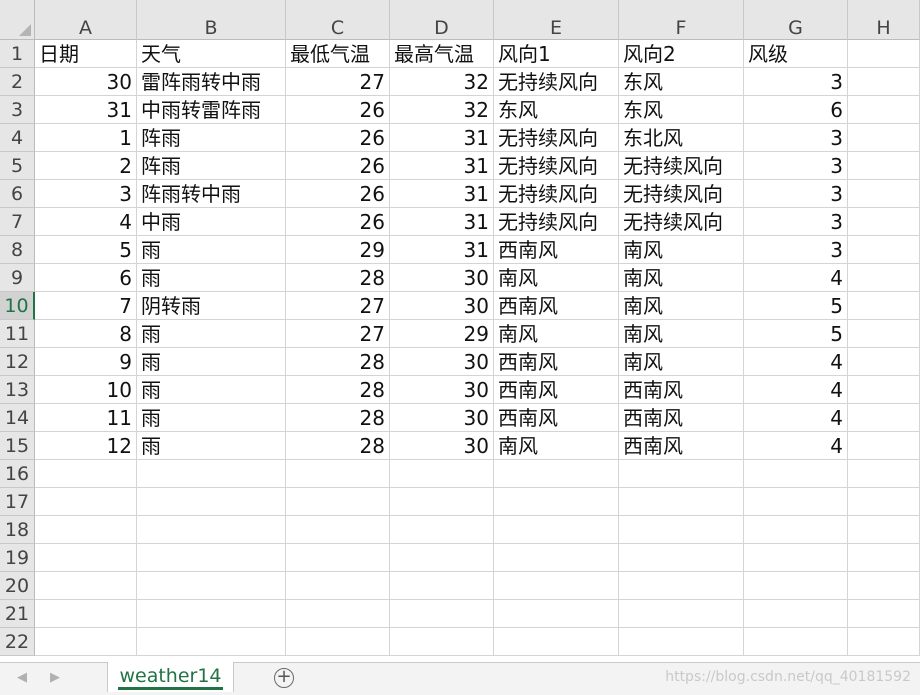 Image resolution: width=920 pixels, height=695 pixels. Describe the element at coordinates (86, 530) in the screenshot. I see `cell-a18` at that location.